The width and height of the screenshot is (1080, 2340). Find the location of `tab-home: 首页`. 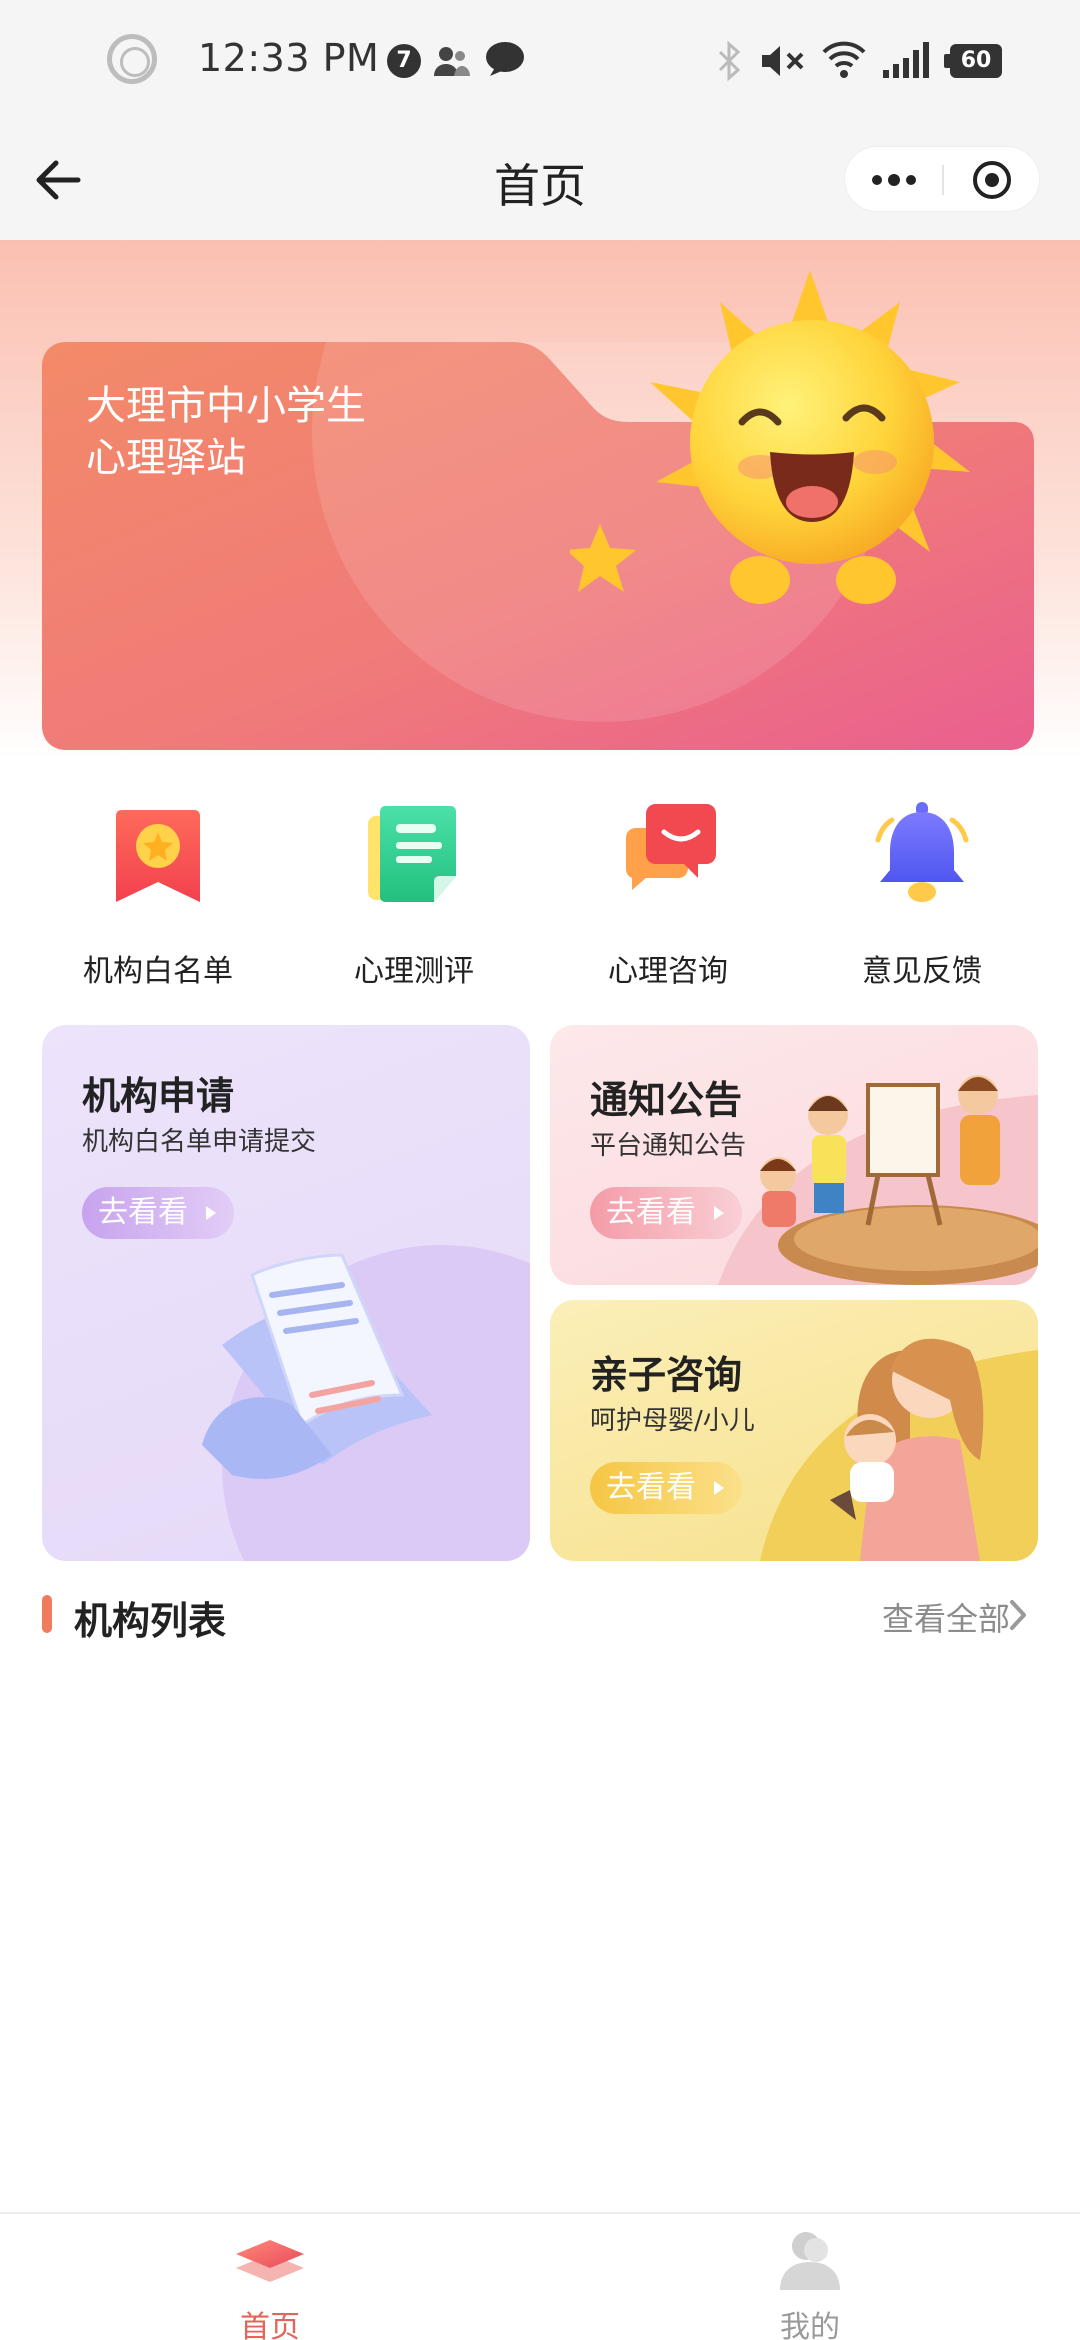

tab-home: 首页 is located at coordinates (270, 2277).